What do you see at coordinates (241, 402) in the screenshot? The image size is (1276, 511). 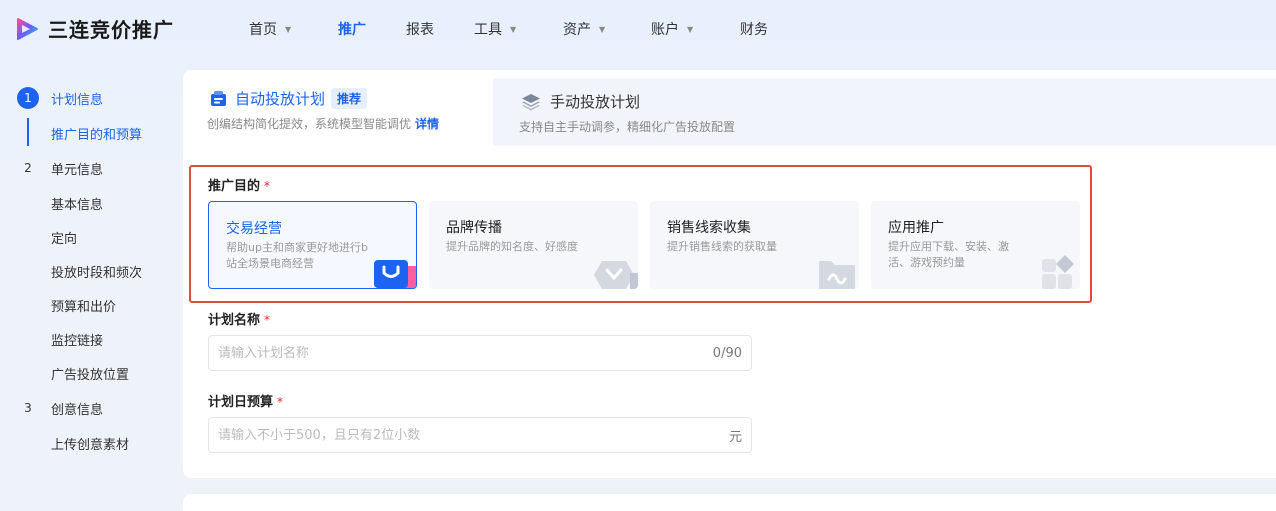 I see `daily-budget-label-text: 计划日预算` at bounding box center [241, 402].